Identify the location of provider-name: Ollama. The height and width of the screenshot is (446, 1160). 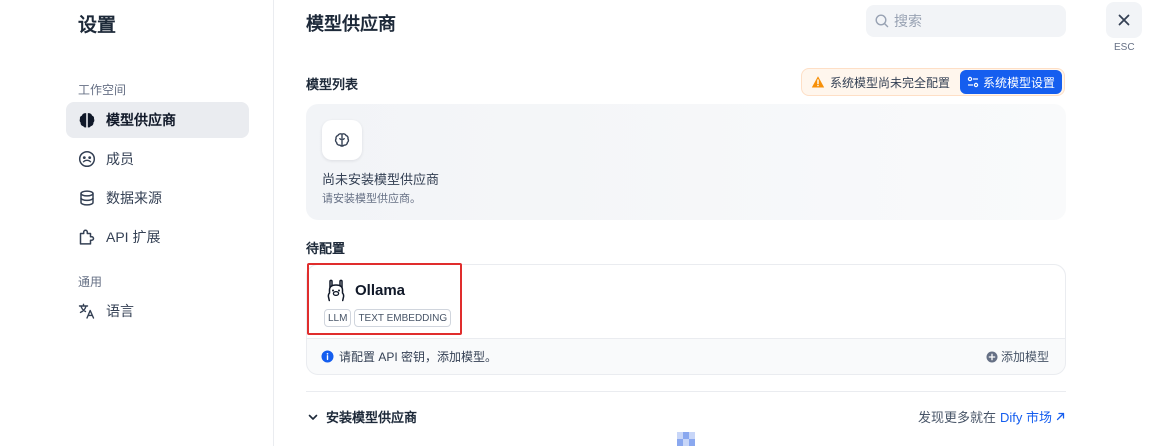
(380, 290).